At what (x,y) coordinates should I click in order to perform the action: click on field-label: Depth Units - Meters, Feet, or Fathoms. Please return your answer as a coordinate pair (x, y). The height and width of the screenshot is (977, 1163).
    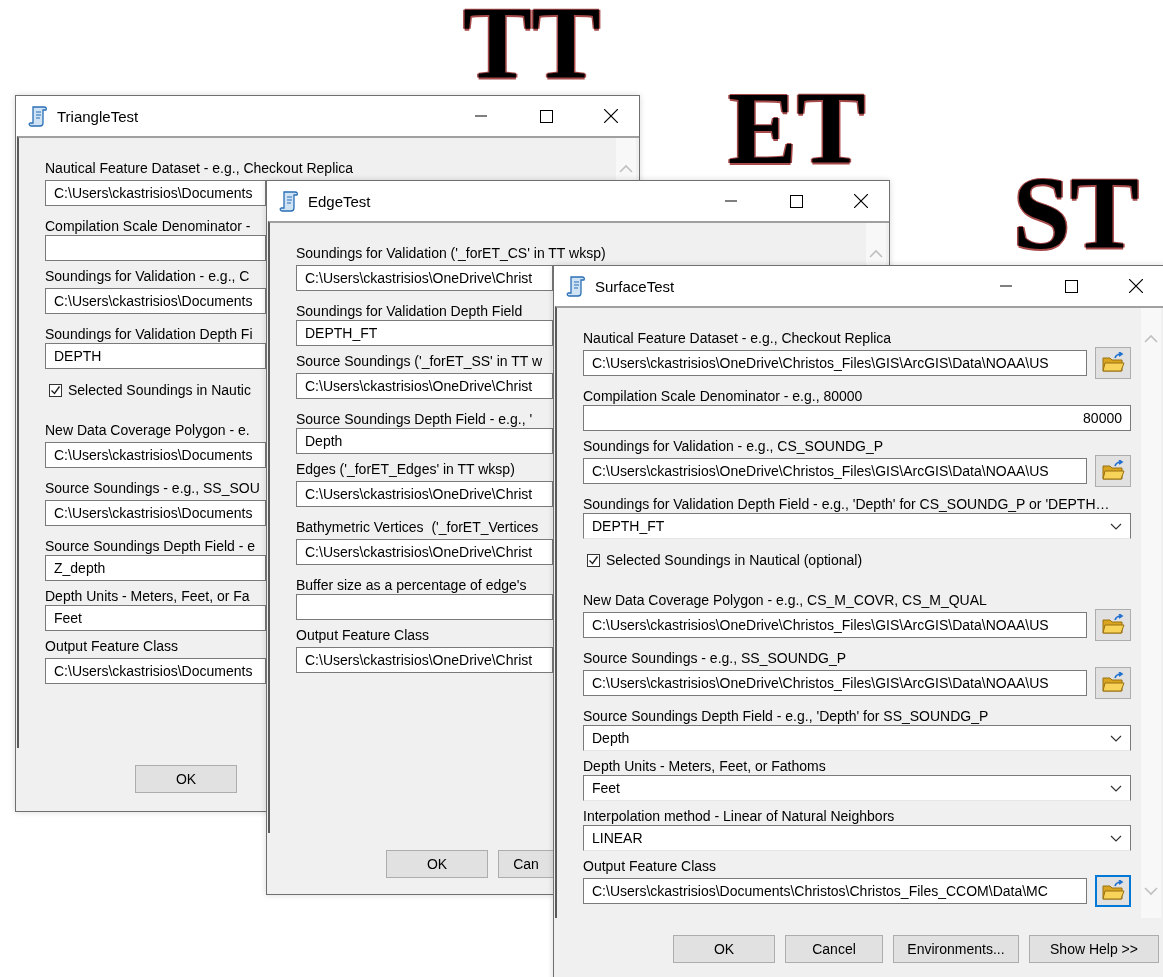
    Looking at the image, I should click on (704, 766).